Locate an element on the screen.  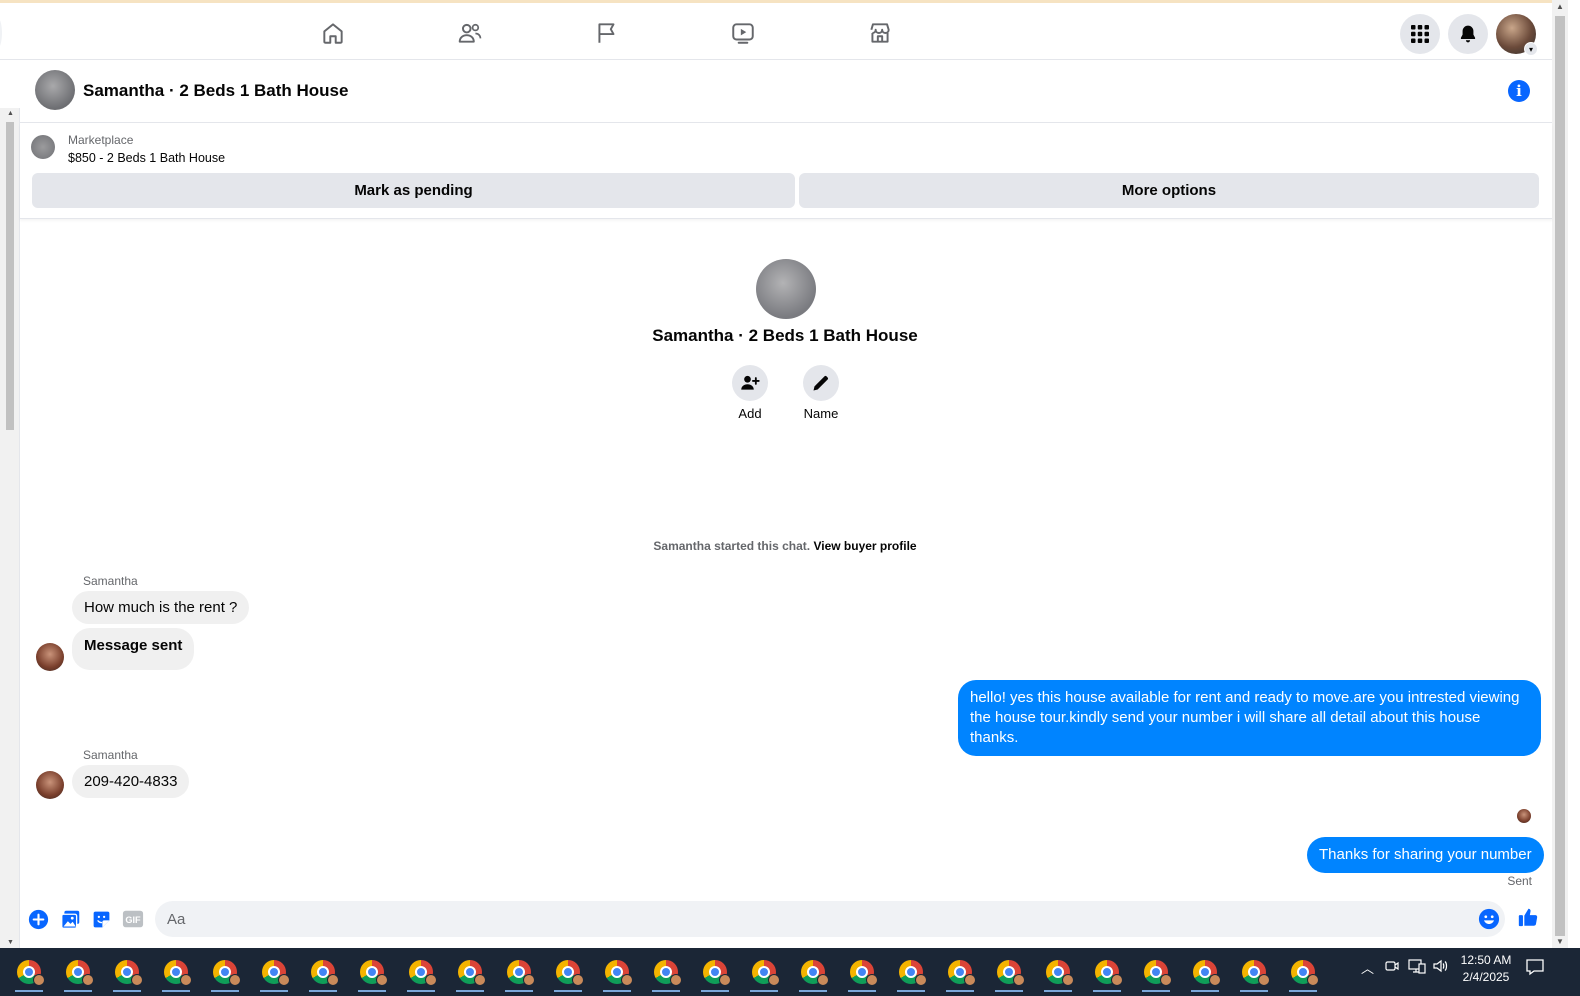
info-icon: i is located at coordinates (1519, 91).